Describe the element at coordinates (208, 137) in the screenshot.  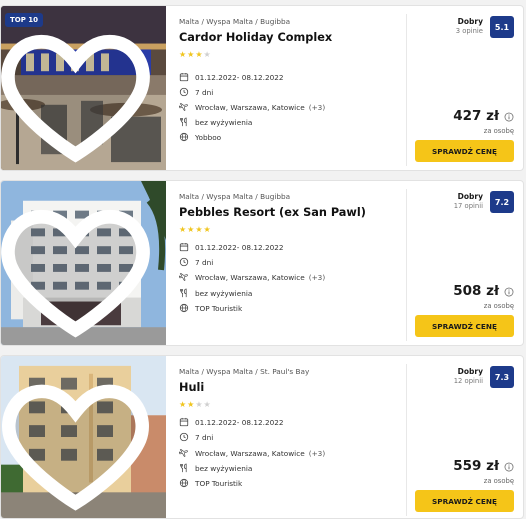
I see `operator-text: Yobboo` at that location.